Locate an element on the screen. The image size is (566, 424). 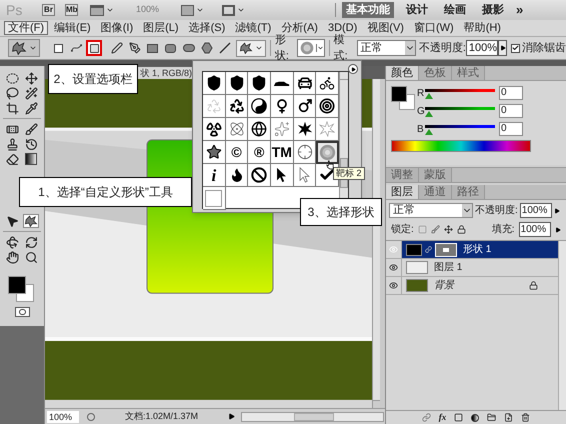
opacity-slider-button is located at coordinates (502, 48).